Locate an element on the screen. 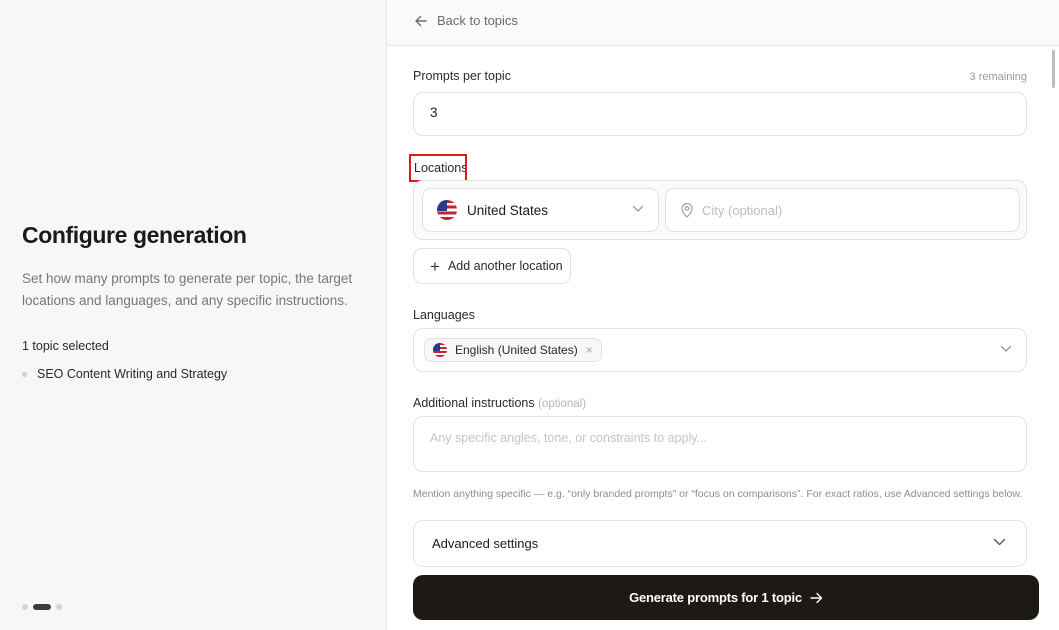 This screenshot has width=1059, height=630. back-to-topics-link: Back to topics is located at coordinates (466, 20).